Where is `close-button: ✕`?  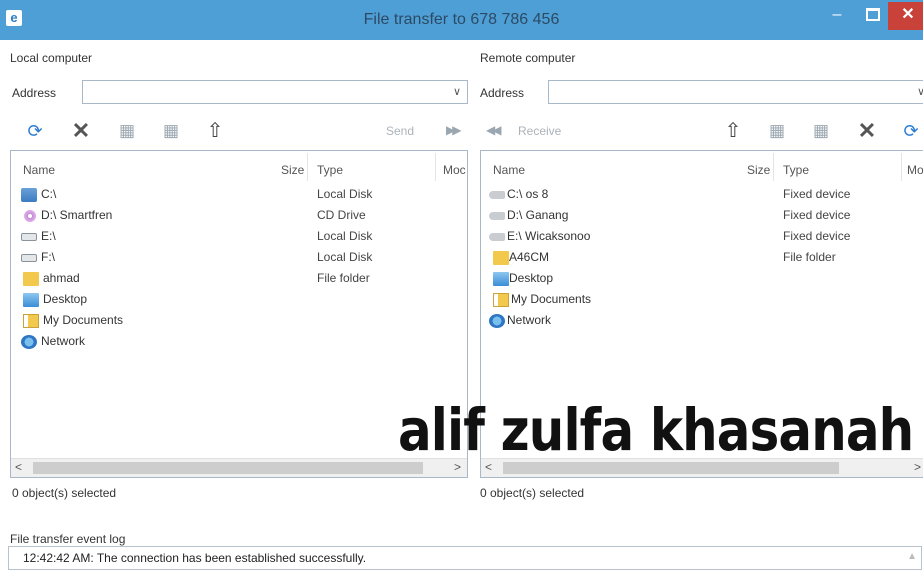
close-button: ✕ is located at coordinates (905, 16).